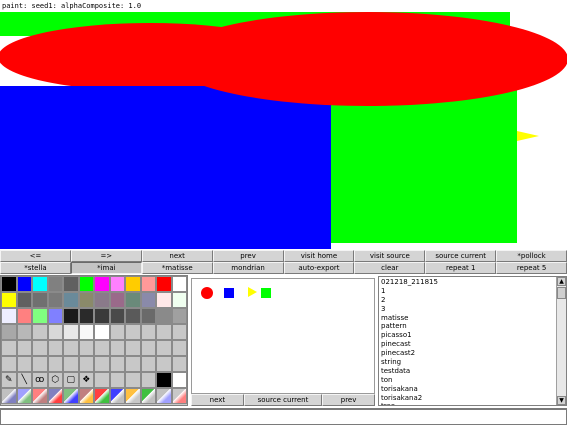  Describe the element at coordinates (466, 335) in the screenshot. I see `list-item: picasso1` at that location.